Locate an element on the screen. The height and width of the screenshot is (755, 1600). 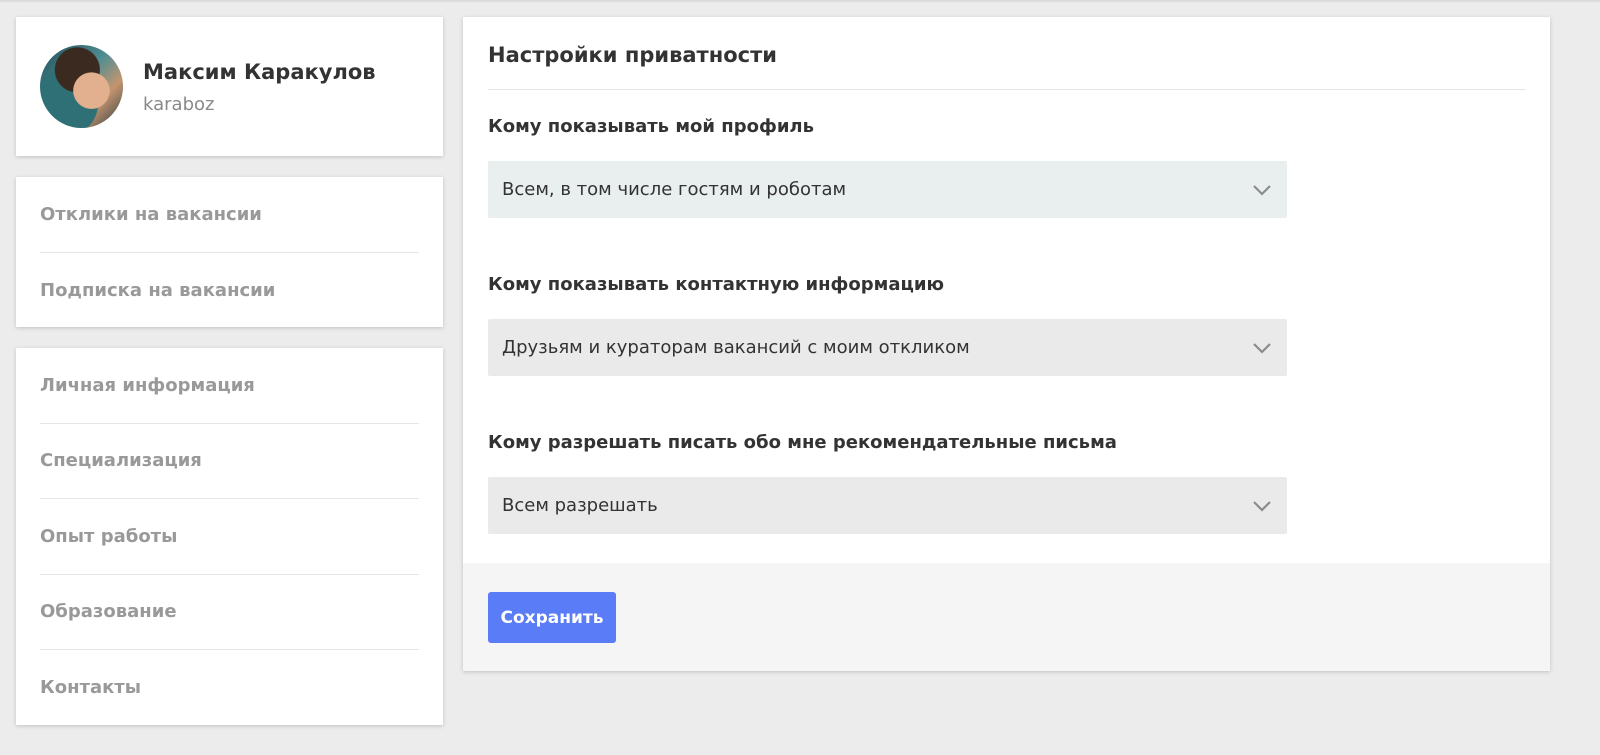
top-shadow is located at coordinates (800, 1).